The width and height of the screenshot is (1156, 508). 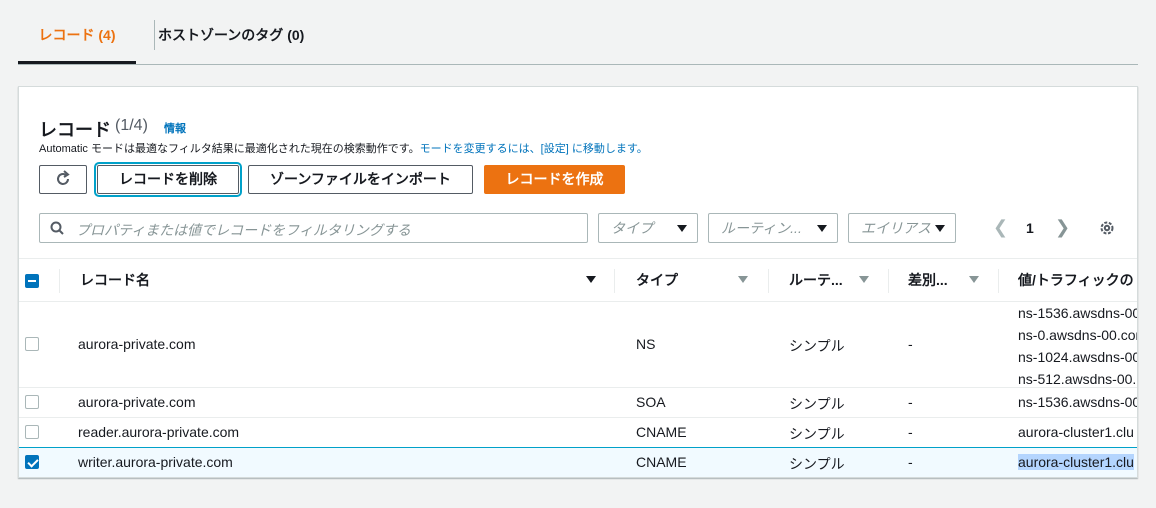 I want to click on record-name: writer.aurora-private.com, so click(x=155, y=462).